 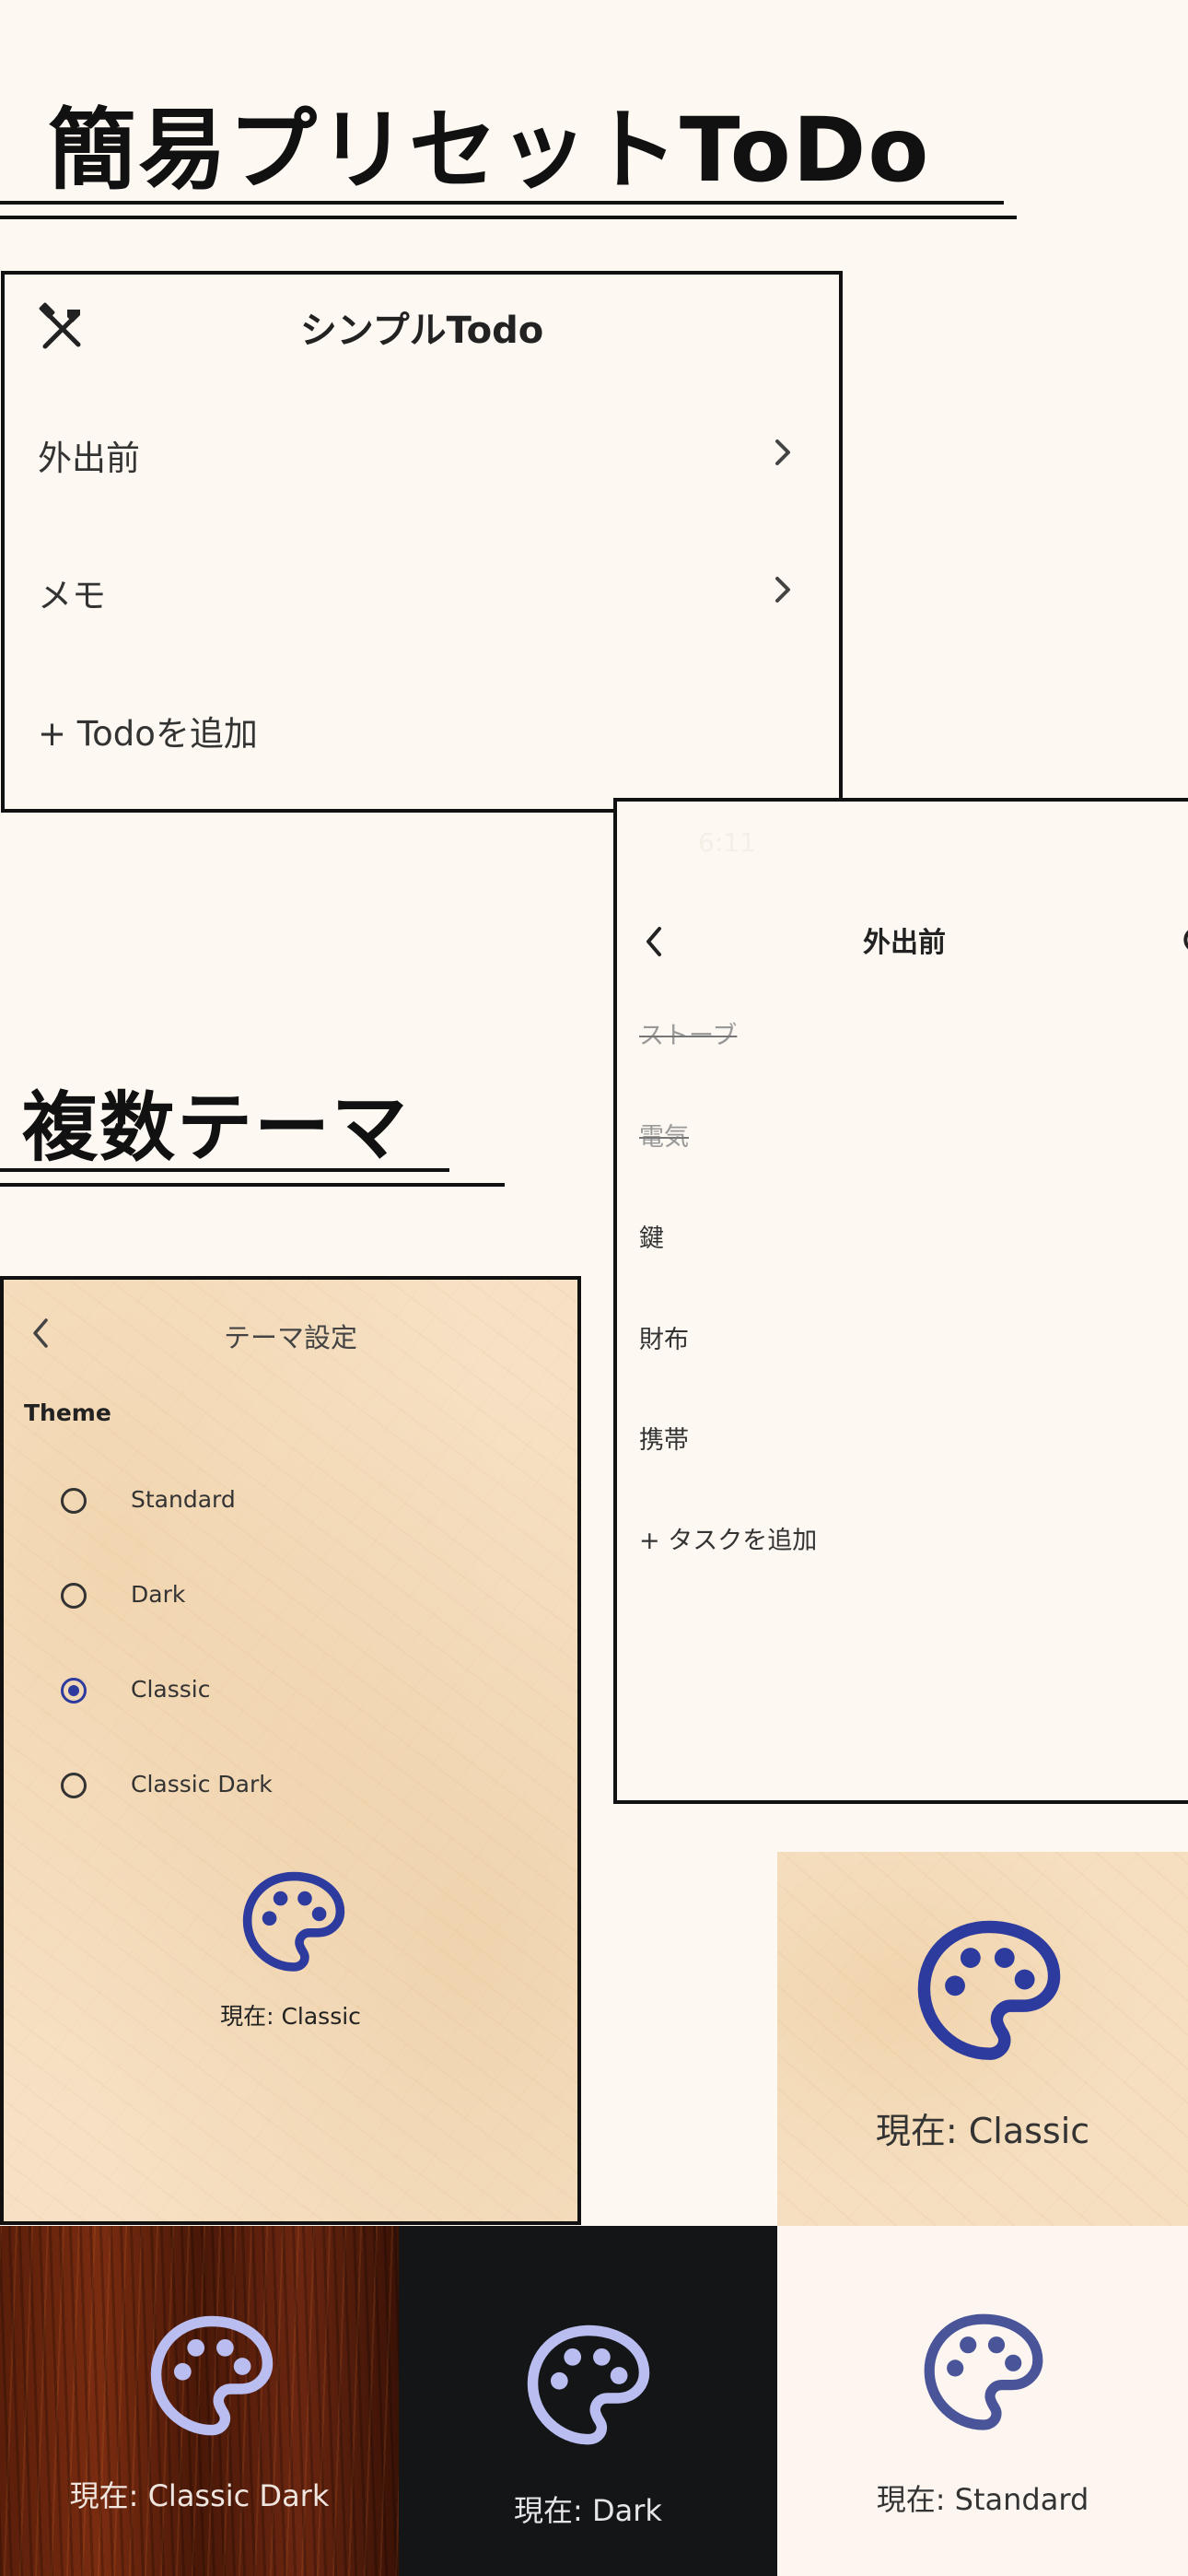 What do you see at coordinates (422, 589) in the screenshot?
I see `todo-list-item: メモ` at bounding box center [422, 589].